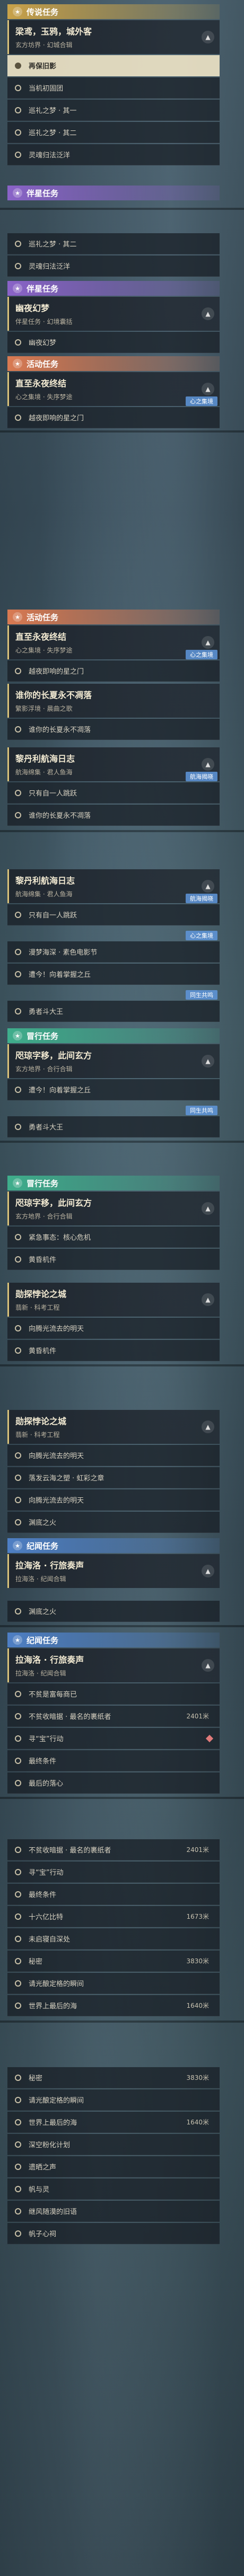 This screenshot has height=2576, width=244. What do you see at coordinates (114, 1916) in the screenshot?
I see `step-item: 十六亿比特 1673米` at bounding box center [114, 1916].